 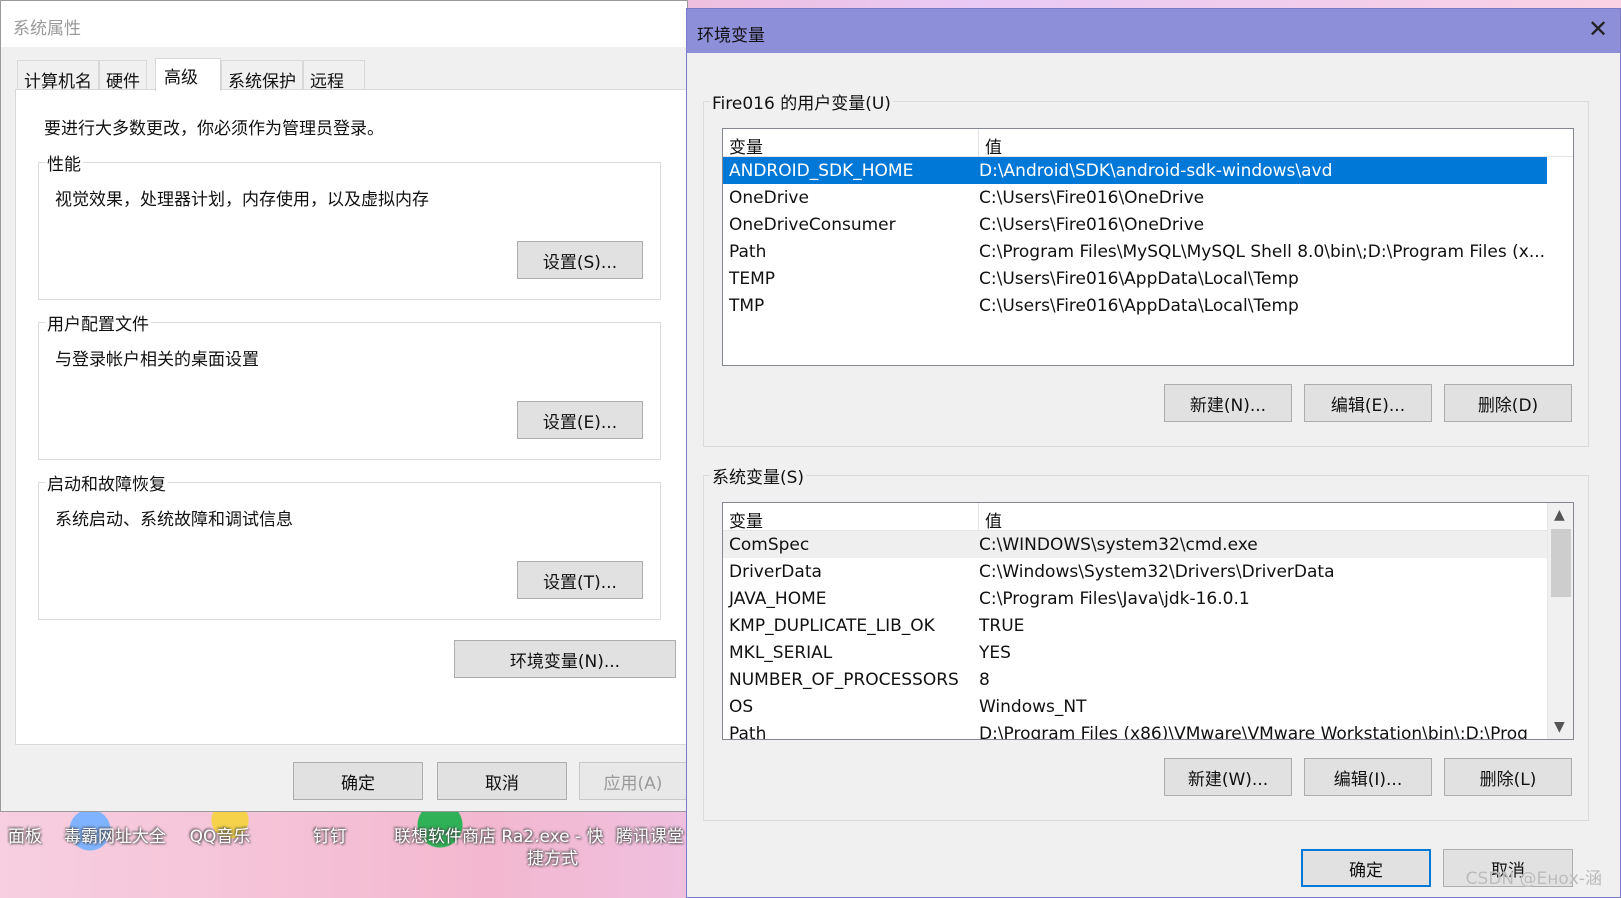 I want to click on desktop-icon-label: QQ音乐, so click(x=220, y=837).